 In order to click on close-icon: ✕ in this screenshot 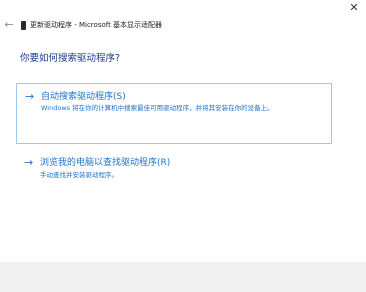, I will do `click(354, 7)`.